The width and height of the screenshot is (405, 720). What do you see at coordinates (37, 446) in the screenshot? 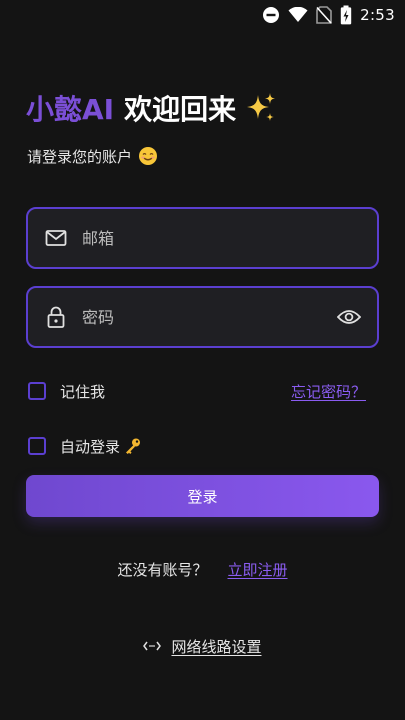
I see `auto-login-checkbox` at bounding box center [37, 446].